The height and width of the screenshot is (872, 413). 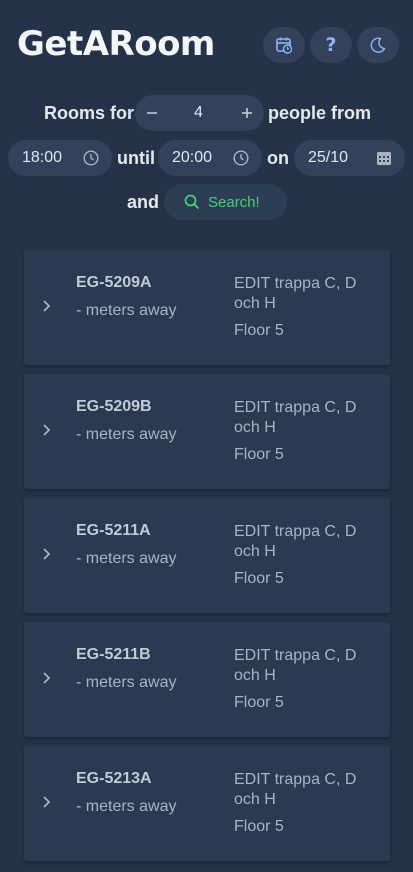 I want to click on start-time-value: 18:00, so click(x=42, y=157).